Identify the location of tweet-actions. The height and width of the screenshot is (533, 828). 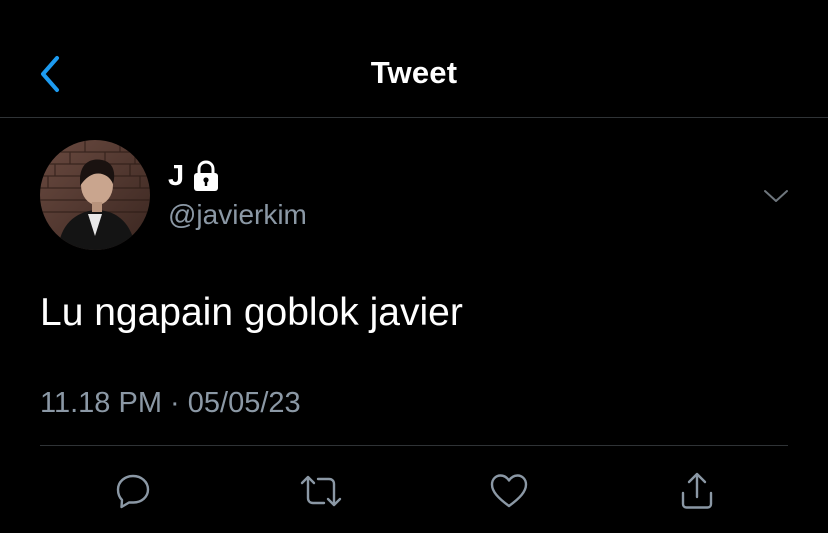
(414, 491).